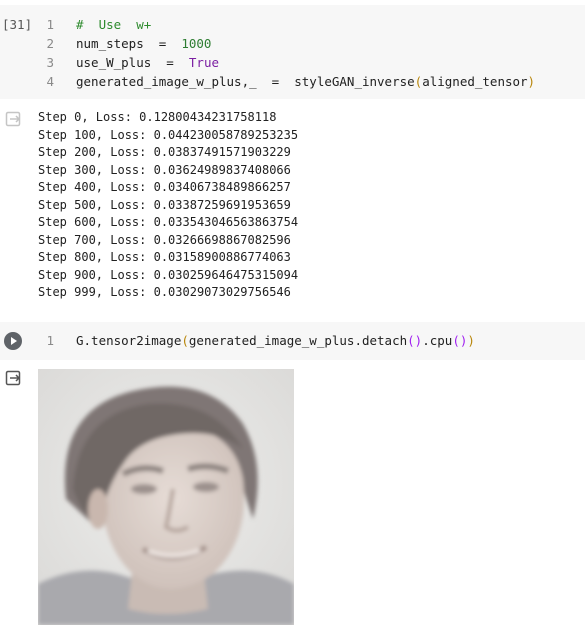 The height and width of the screenshot is (634, 585). Describe the element at coordinates (164, 239) in the screenshot. I see `output-line: Step 700, Loss: 0.03266698867082596` at that location.